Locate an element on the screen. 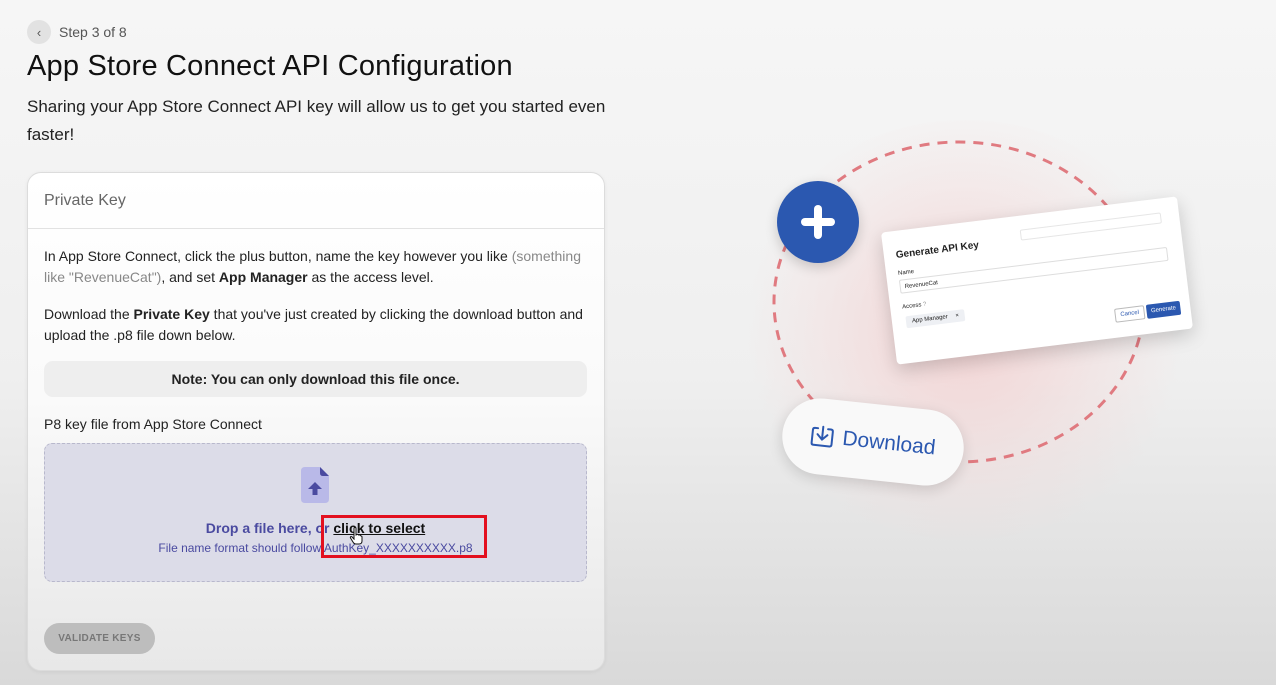  hand-cursor-icon is located at coordinates (356, 536).